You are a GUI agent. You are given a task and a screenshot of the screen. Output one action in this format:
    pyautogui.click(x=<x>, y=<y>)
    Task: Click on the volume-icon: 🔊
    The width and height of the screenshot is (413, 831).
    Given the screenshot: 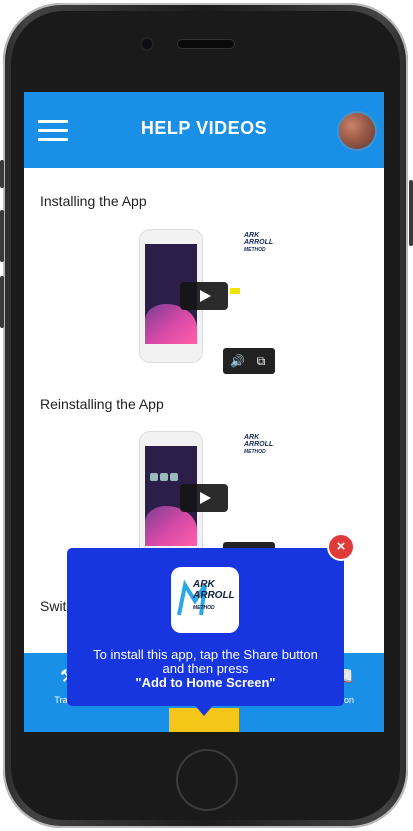 What is the action you would take?
    pyautogui.click(x=237, y=361)
    